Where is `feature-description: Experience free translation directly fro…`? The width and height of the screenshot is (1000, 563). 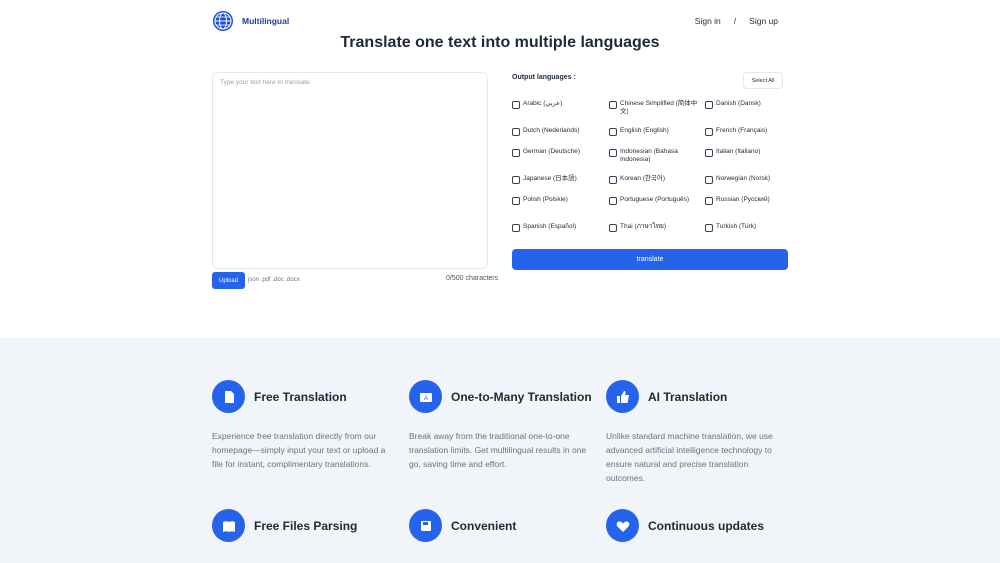
feature-description: Experience free translation directly fro… is located at coordinates (299, 450).